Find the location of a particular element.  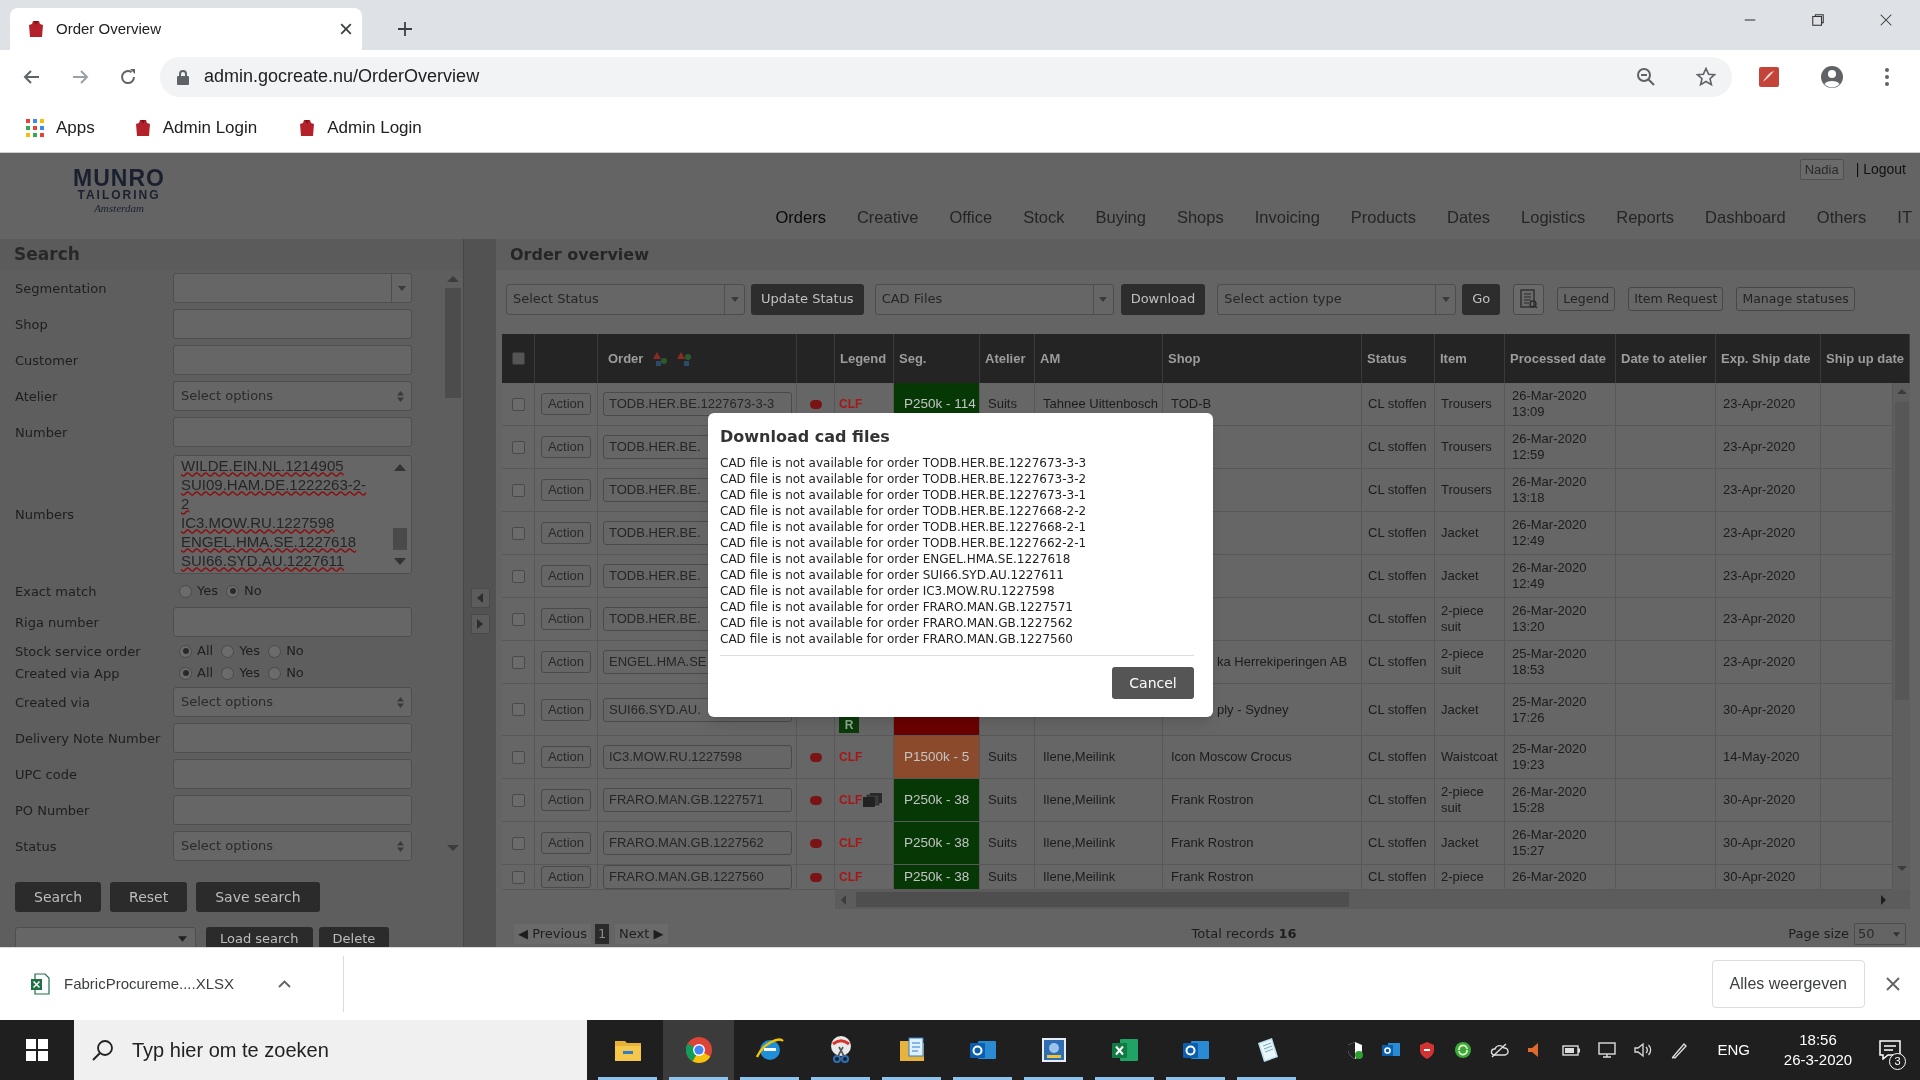

address-bar: admin.gocreate.nu/OrderOverview is located at coordinates (946, 76).